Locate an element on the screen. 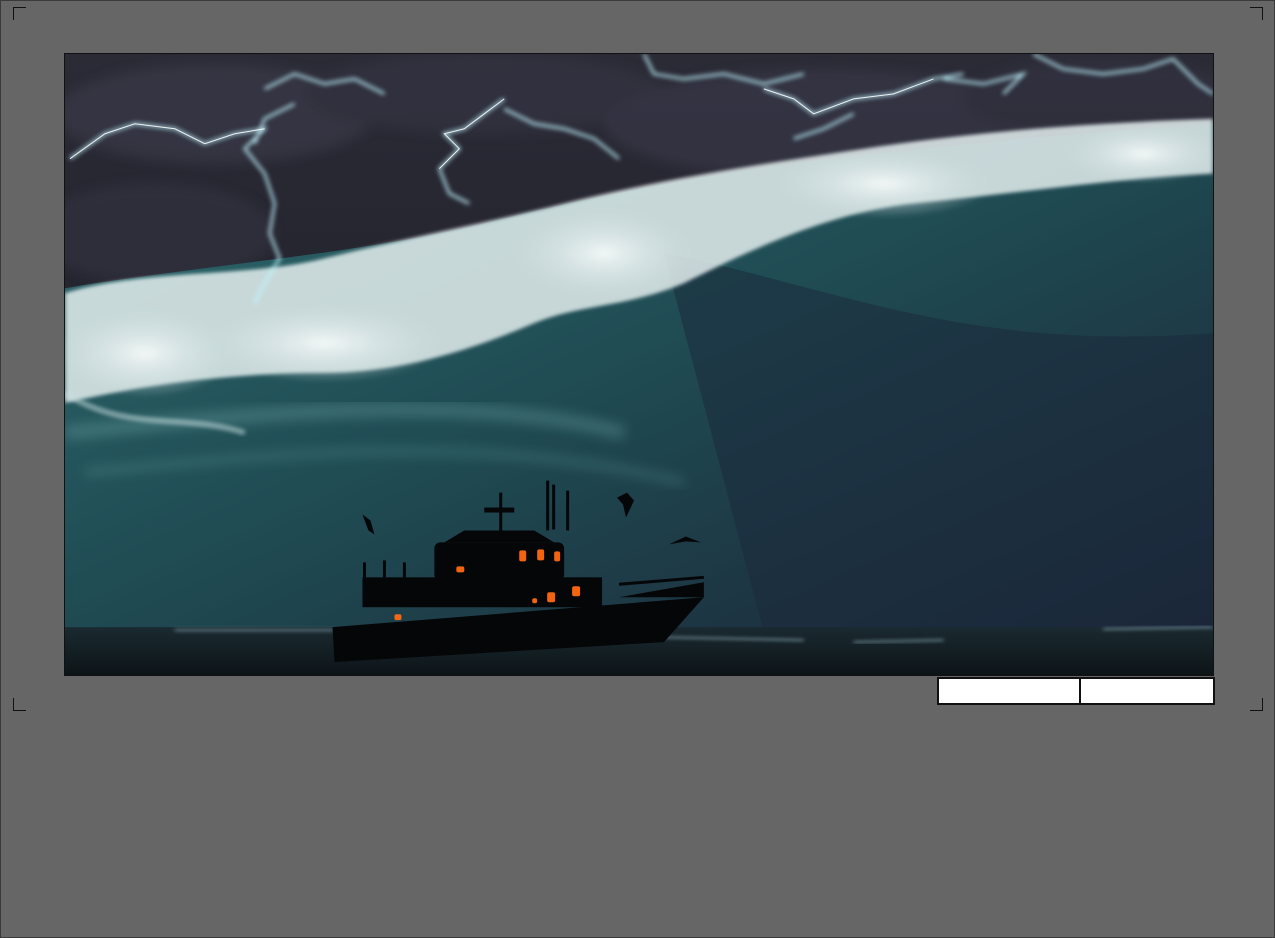 The height and width of the screenshot is (938, 1275). caption-box-right is located at coordinates (1147, 691).